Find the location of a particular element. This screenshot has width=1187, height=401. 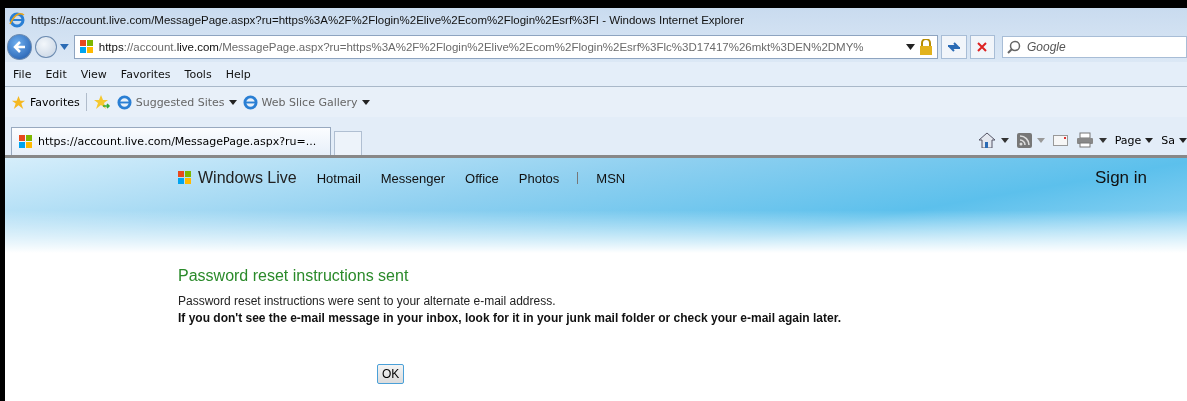

search-icon is located at coordinates (1014, 47).